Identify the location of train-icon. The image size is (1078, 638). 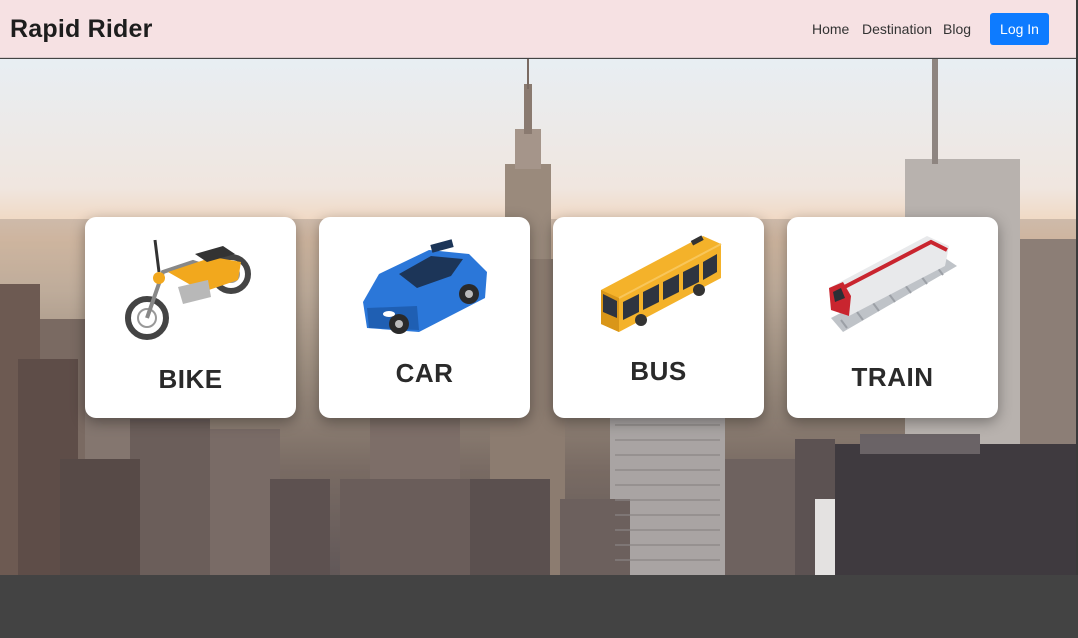
(893, 284).